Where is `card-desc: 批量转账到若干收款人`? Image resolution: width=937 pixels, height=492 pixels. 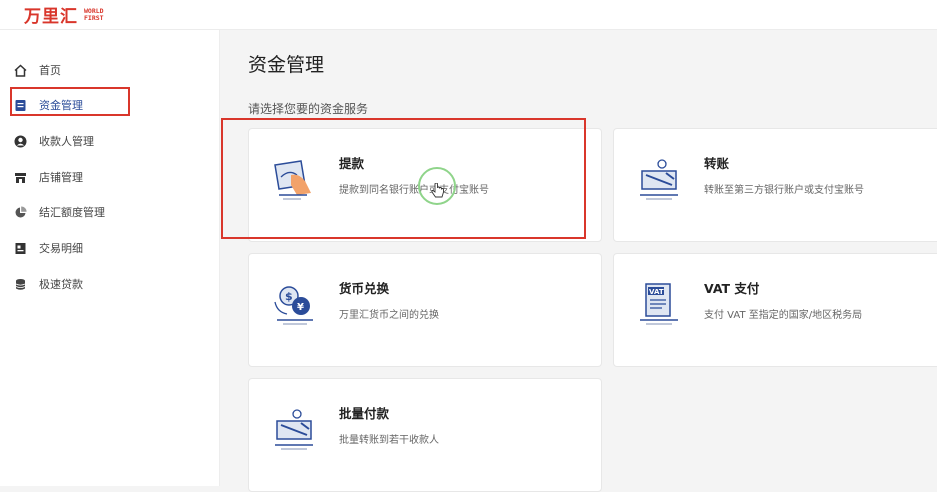 card-desc: 批量转账到若干收款人 is located at coordinates (389, 440).